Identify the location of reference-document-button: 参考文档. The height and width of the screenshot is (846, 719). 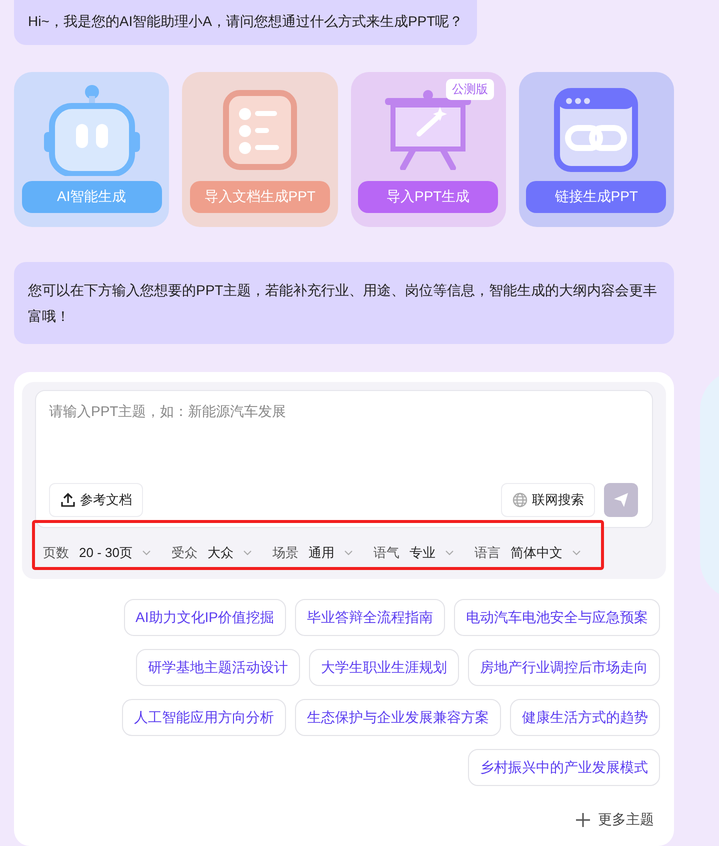
(96, 500).